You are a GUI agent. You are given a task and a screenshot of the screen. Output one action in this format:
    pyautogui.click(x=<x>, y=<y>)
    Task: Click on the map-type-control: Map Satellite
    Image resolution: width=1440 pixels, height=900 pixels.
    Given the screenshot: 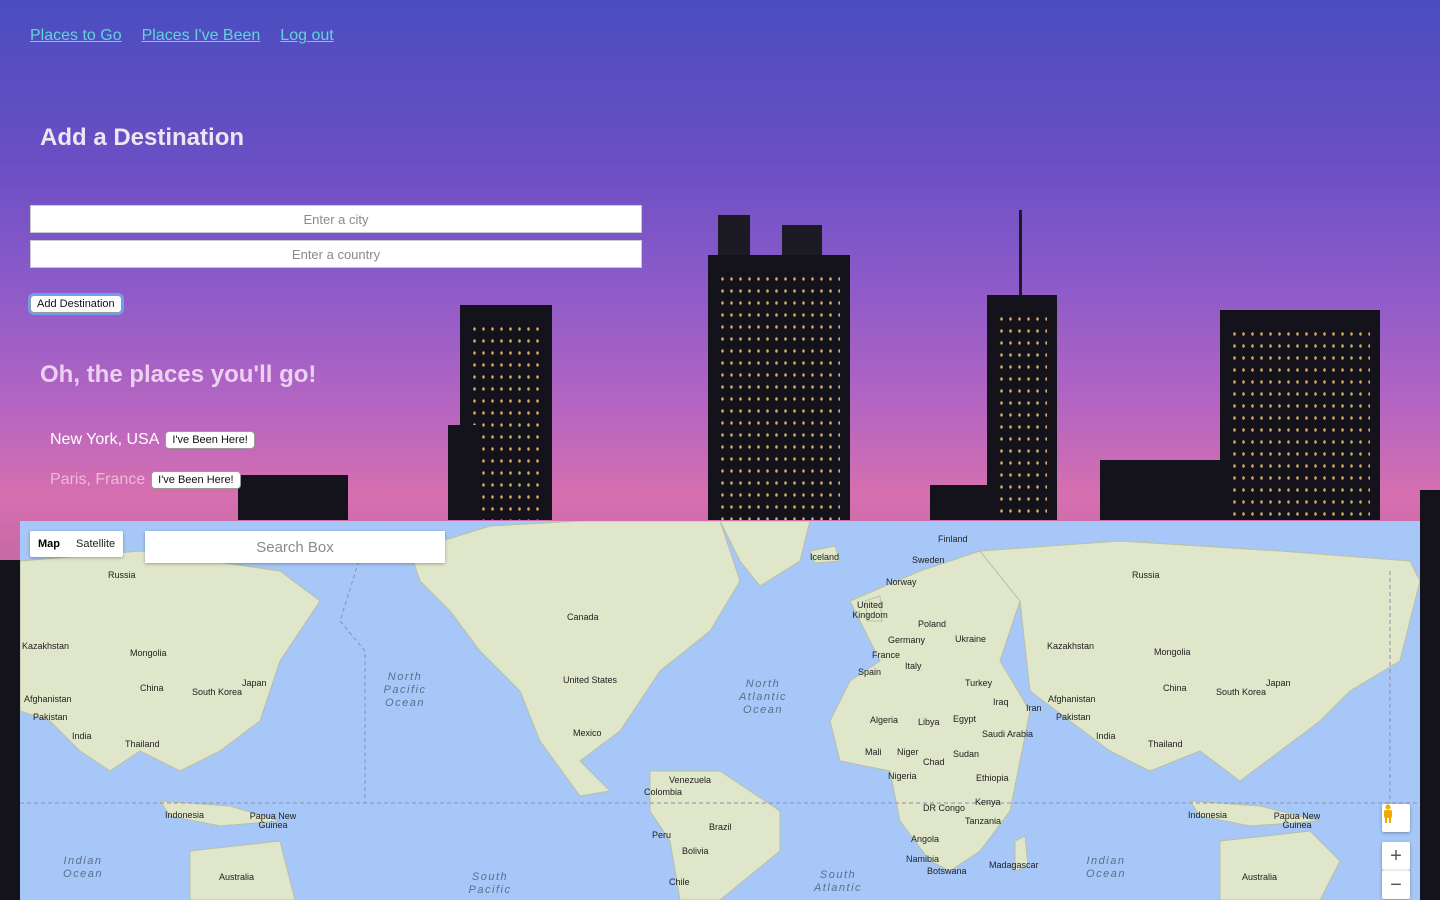 What is the action you would take?
    pyautogui.click(x=77, y=544)
    